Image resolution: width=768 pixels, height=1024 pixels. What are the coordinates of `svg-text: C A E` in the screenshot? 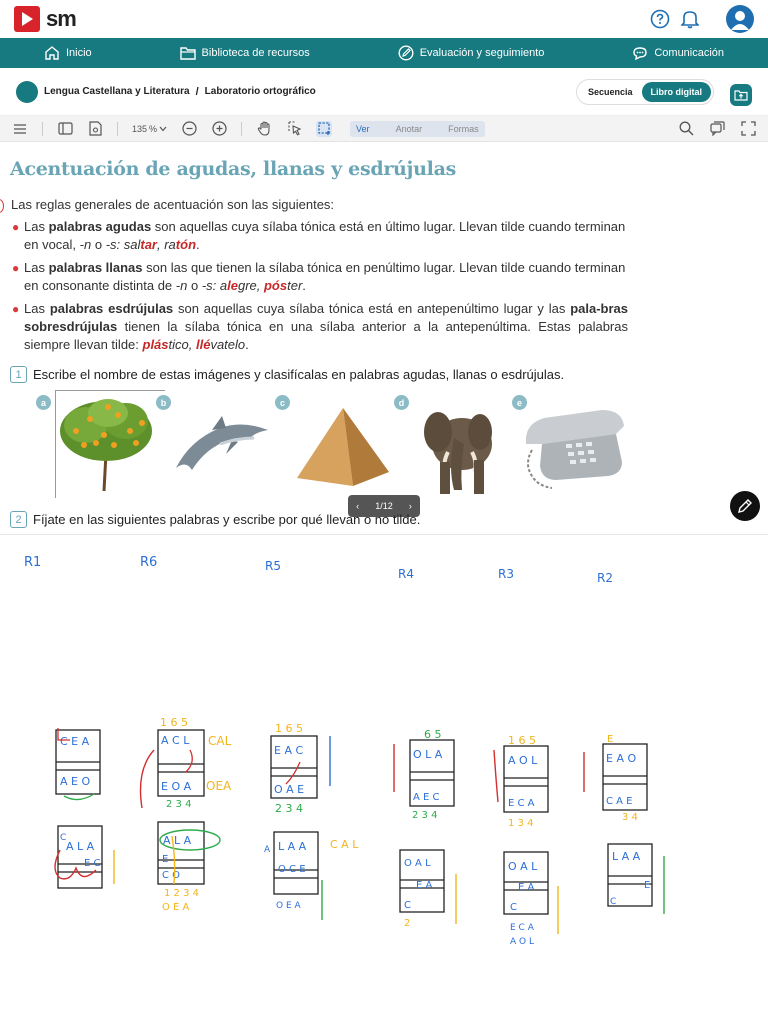 It's located at (619, 801).